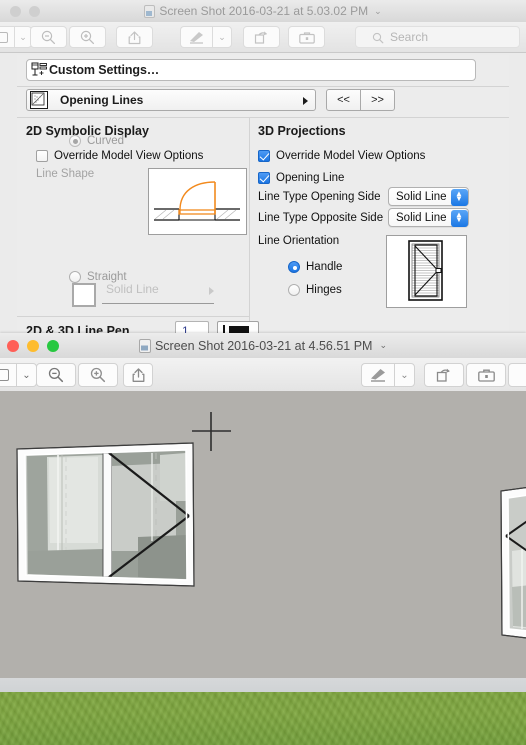 Image resolution: width=526 pixels, height=745 pixels. I want to click on pen-color-block, so click(239, 329).